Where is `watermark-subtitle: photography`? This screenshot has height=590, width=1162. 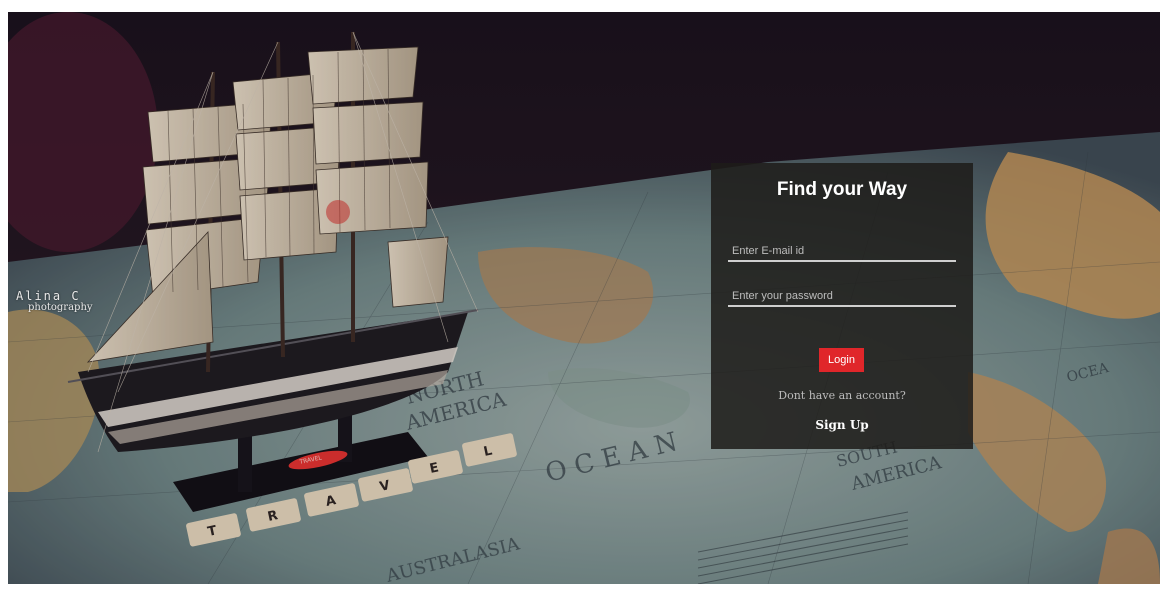 watermark-subtitle: photography is located at coordinates (60, 307).